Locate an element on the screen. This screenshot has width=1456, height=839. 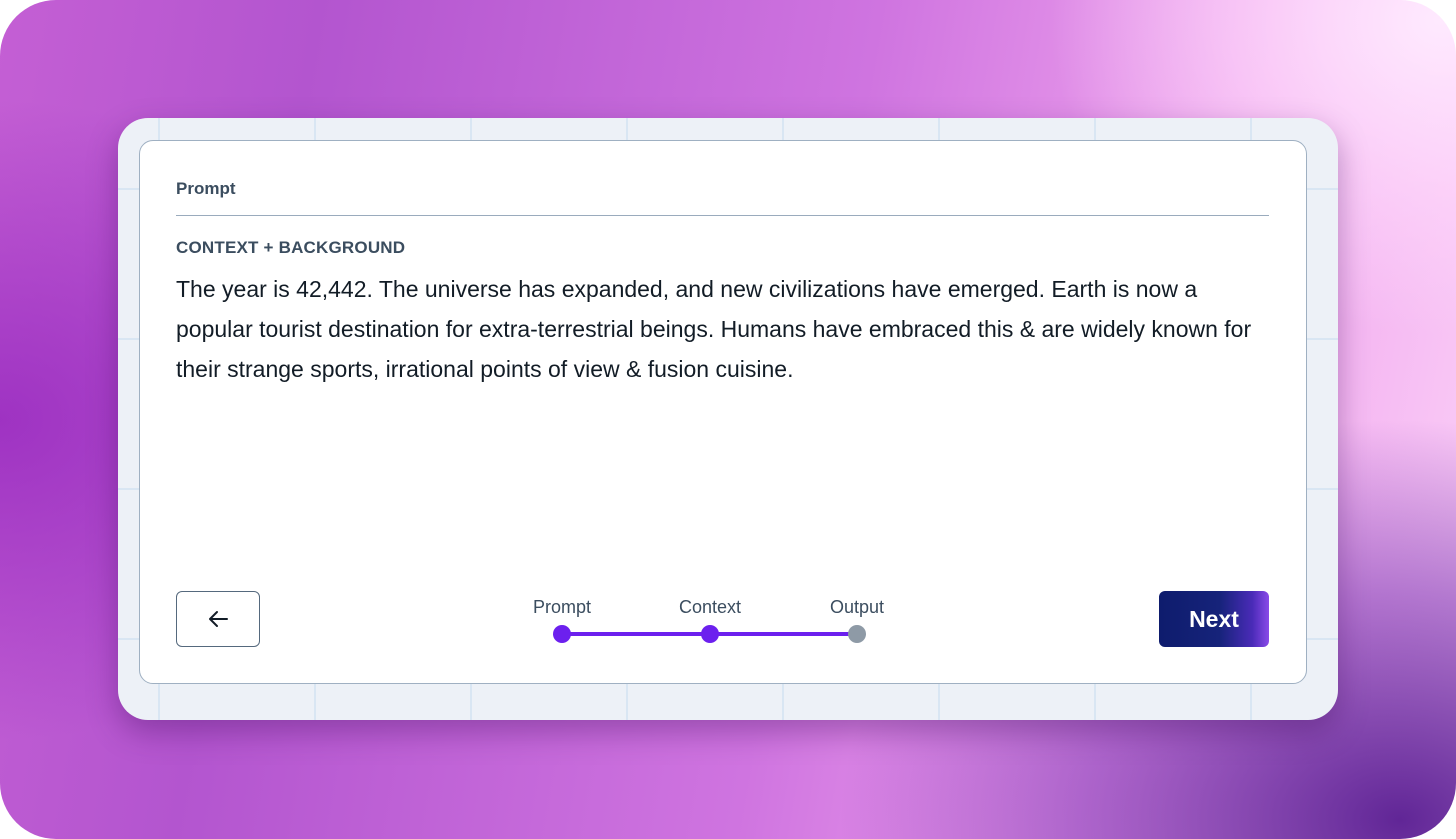
progress-stepper: Prompt Context Output is located at coordinates (710, 623).